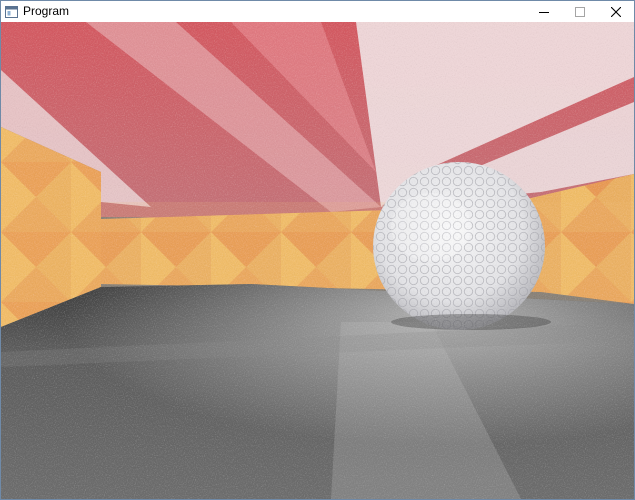 Image resolution: width=635 pixels, height=500 pixels. Describe the element at coordinates (46, 11) in the screenshot. I see `window-title: Program` at that location.